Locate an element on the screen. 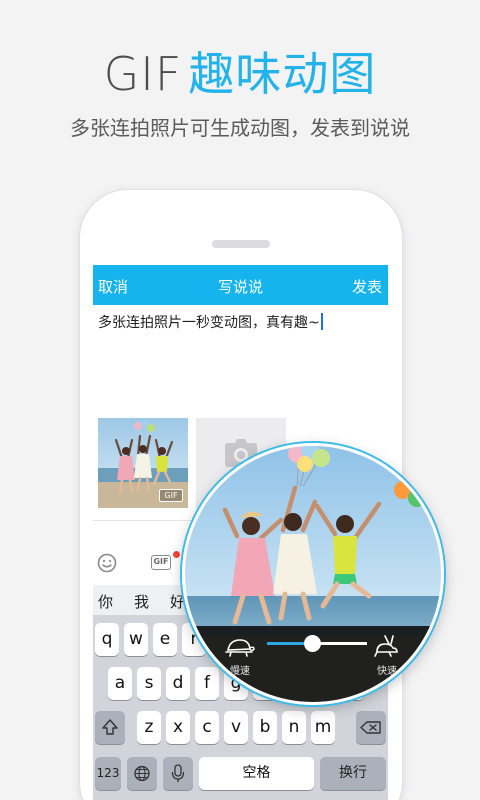  cancel-button: 取消 is located at coordinates (113, 286).